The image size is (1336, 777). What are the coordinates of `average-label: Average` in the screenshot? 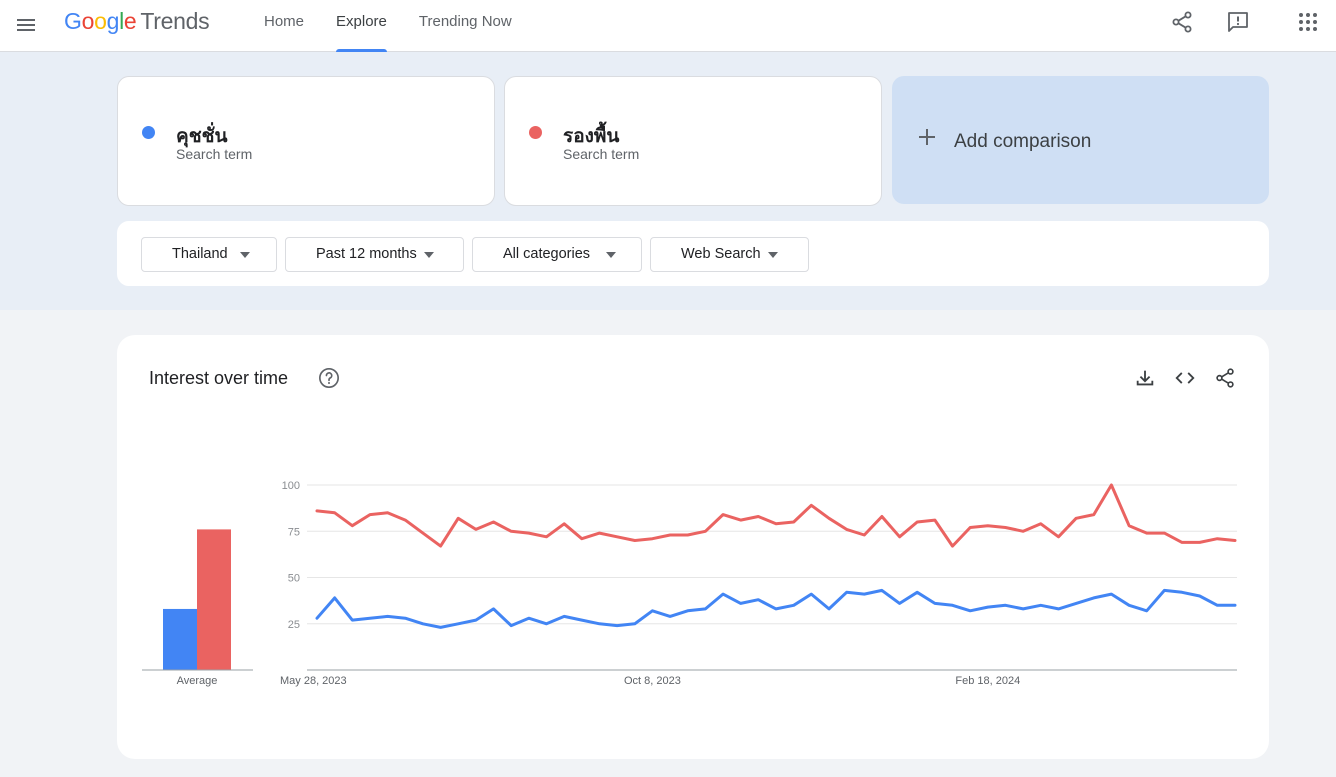 It's located at (197, 681).